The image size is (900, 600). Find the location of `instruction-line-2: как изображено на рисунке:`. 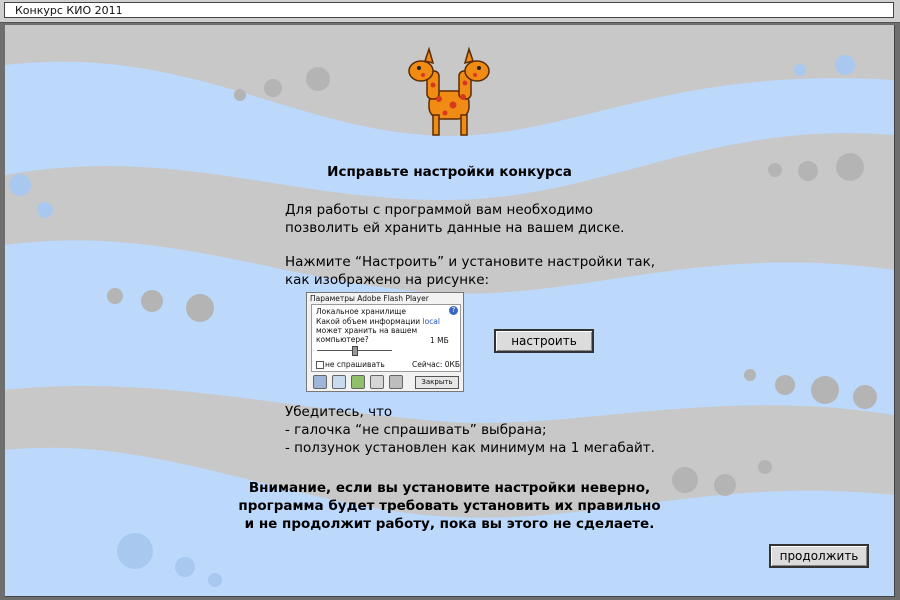

instruction-line-2: как изображено на рисунке: is located at coordinates (387, 280).